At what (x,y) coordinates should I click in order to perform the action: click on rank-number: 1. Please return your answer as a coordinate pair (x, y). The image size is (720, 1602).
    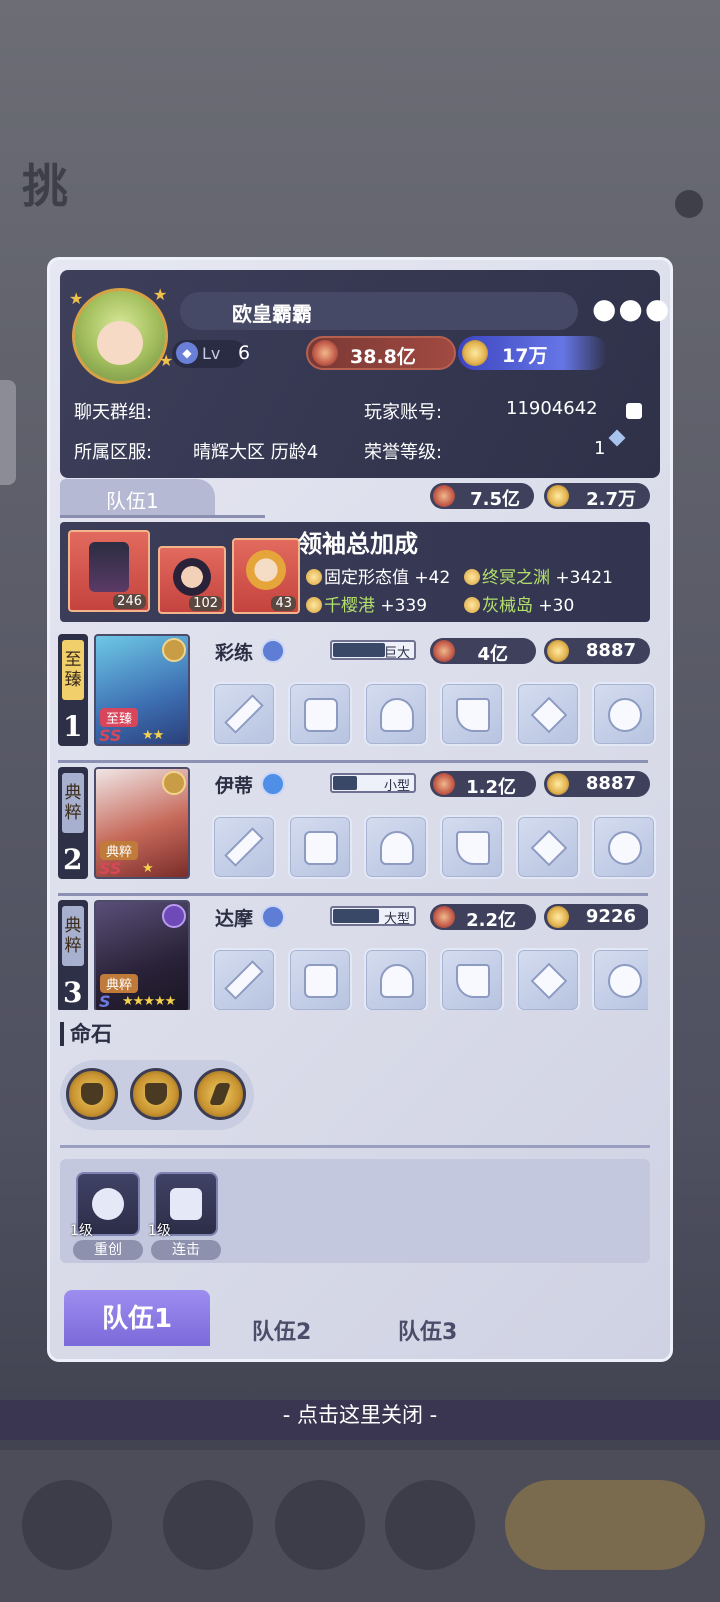
    Looking at the image, I should click on (73, 726).